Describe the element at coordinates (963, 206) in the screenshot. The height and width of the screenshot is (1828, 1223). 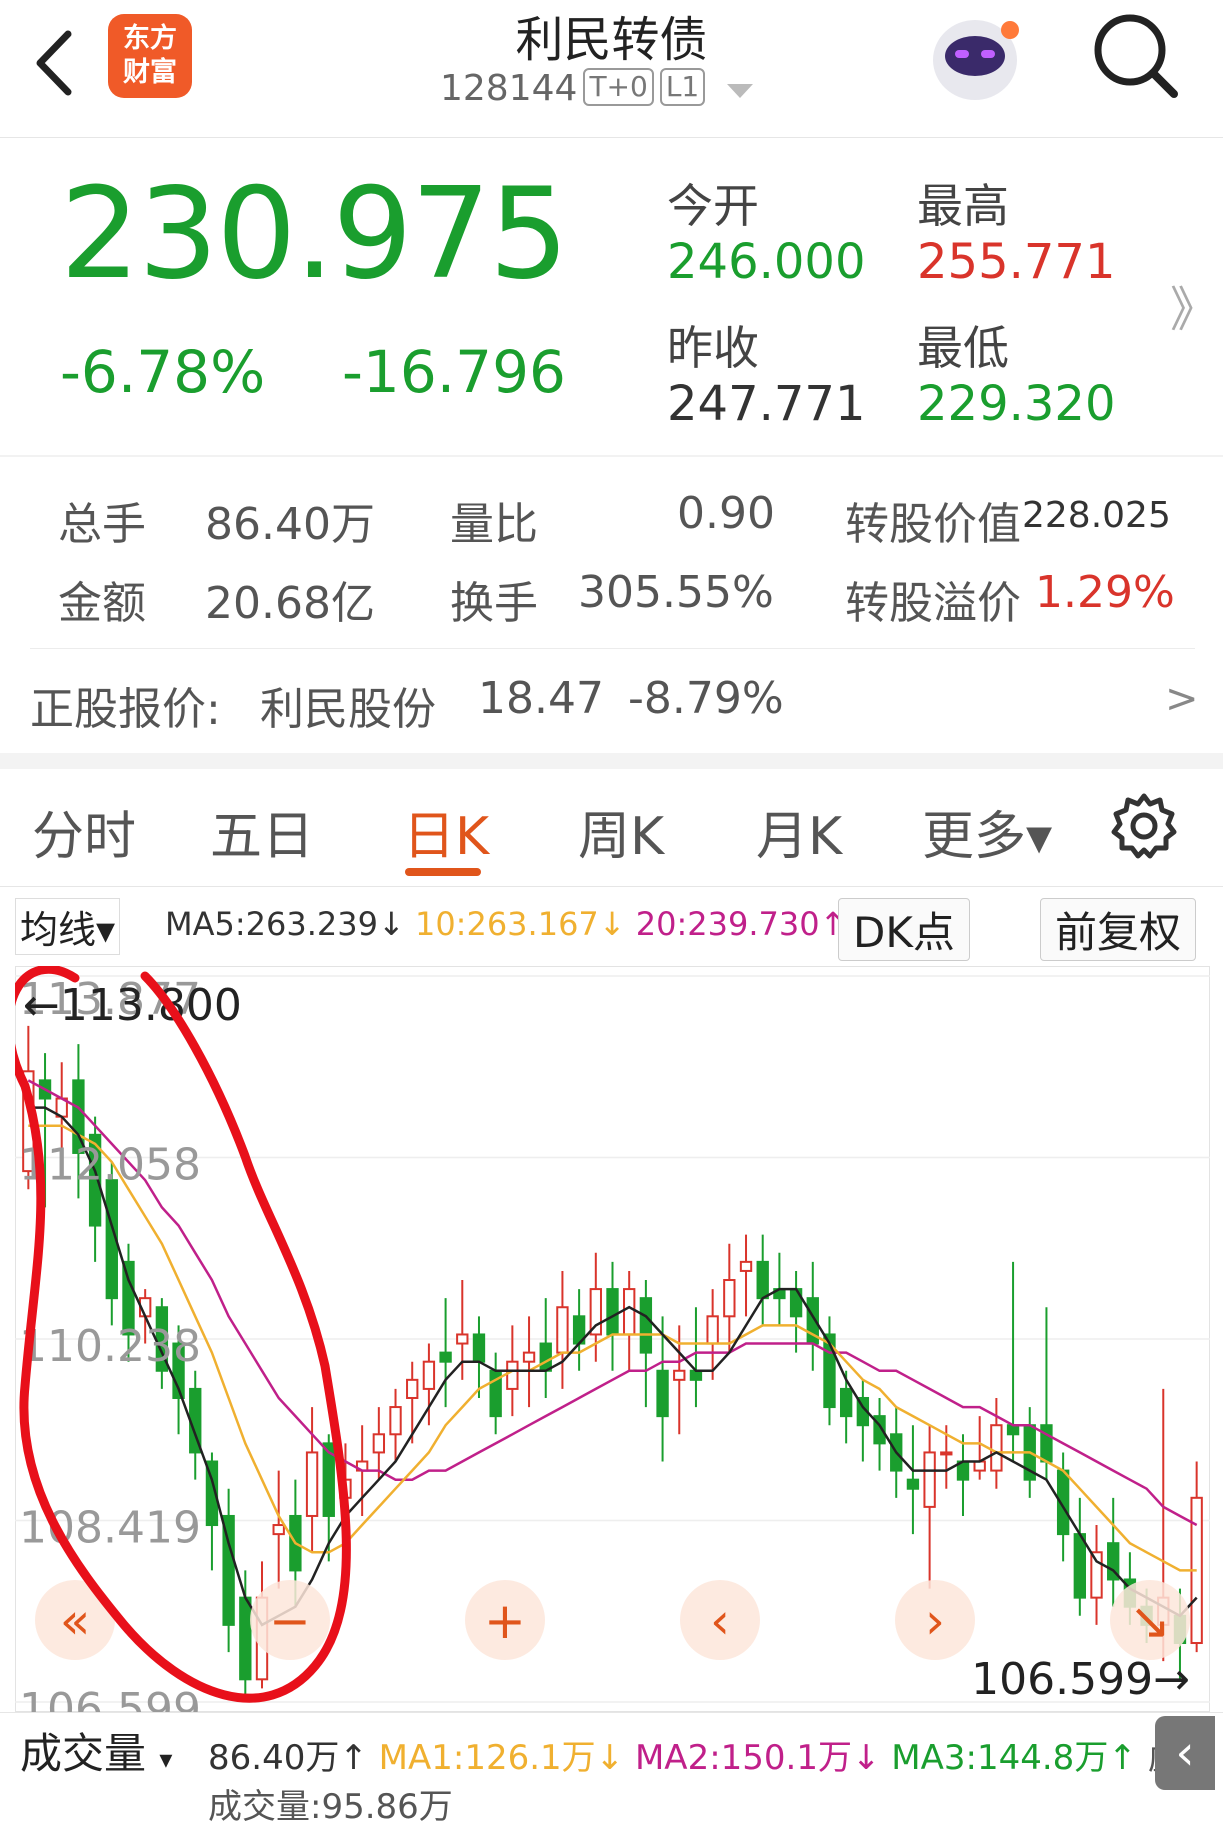
I see `high-label: 最高` at that location.